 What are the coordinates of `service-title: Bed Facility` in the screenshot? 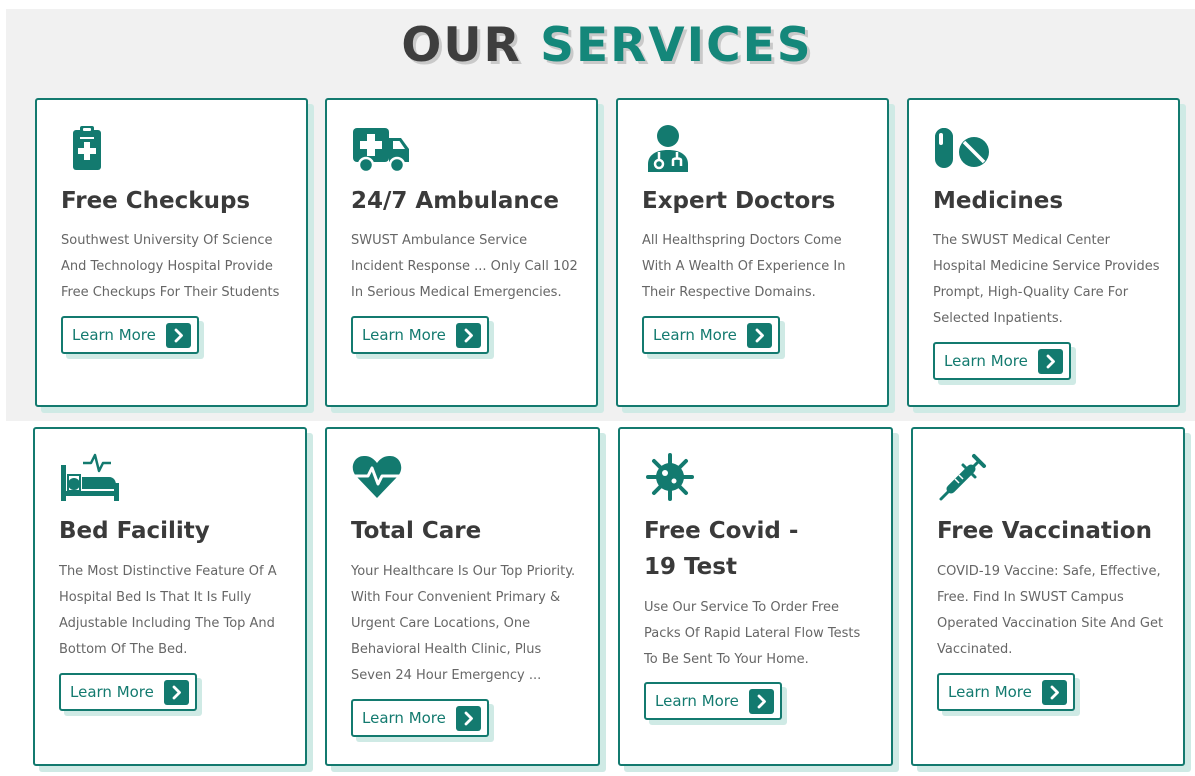 It's located at (134, 531).